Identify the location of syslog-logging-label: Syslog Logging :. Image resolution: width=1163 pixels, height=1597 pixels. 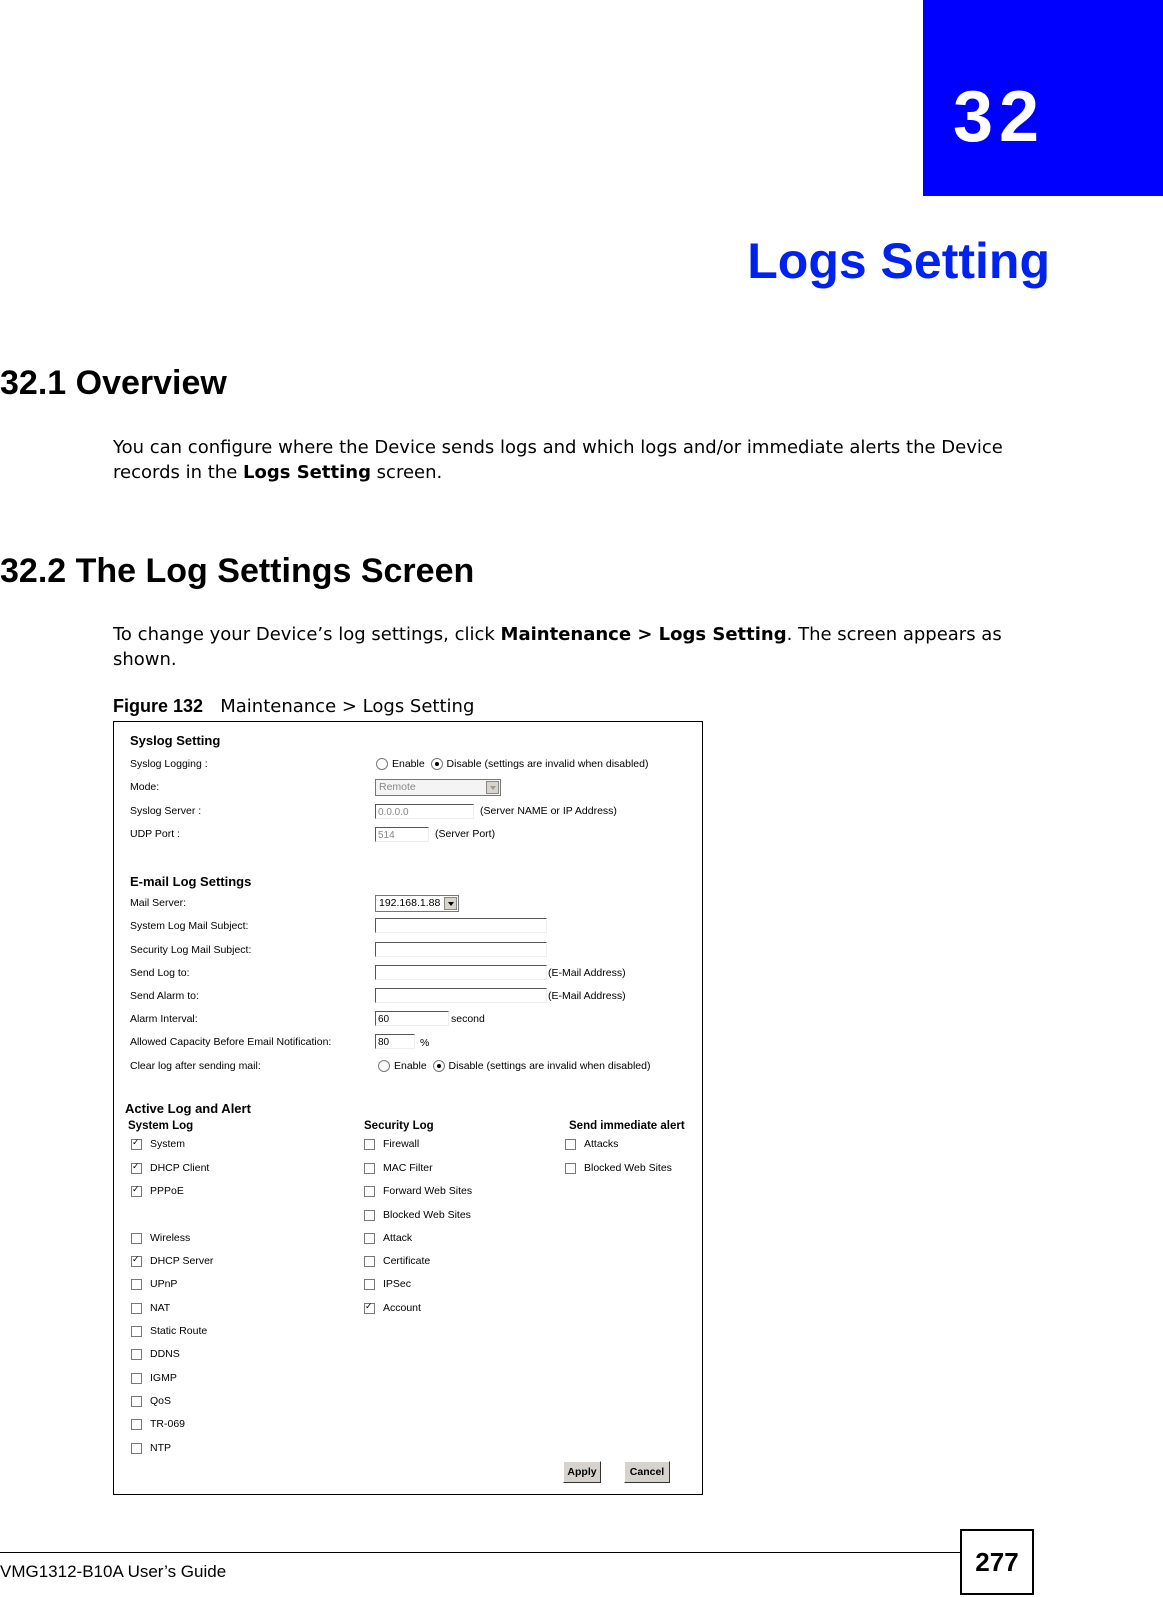
(169, 764).